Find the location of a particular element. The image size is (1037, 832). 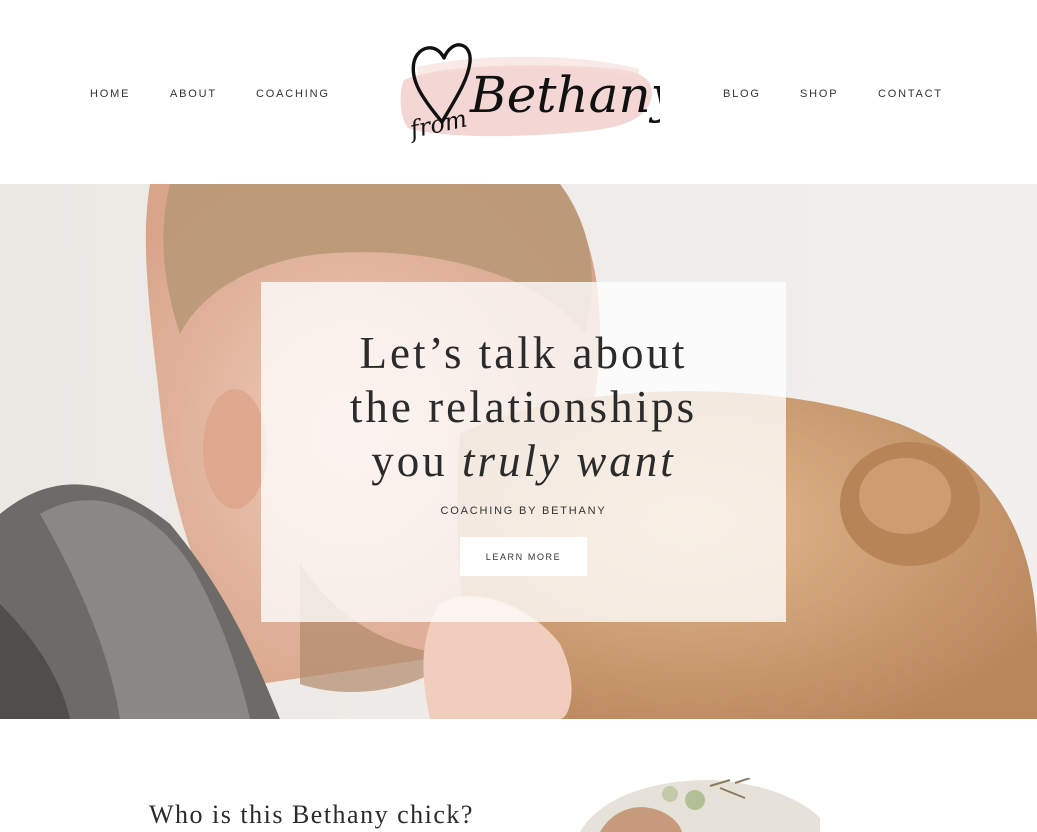

hero-subtitle: COACHING BY BETHANY is located at coordinates (523, 511).